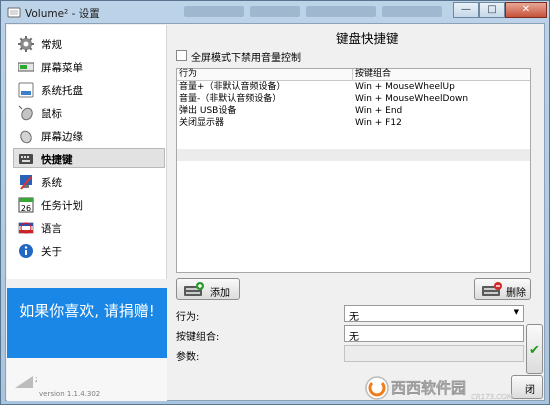 The image size is (550, 405). What do you see at coordinates (89, 112) in the screenshot?
I see `sidebar-item-mouse: 鼠标` at bounding box center [89, 112].